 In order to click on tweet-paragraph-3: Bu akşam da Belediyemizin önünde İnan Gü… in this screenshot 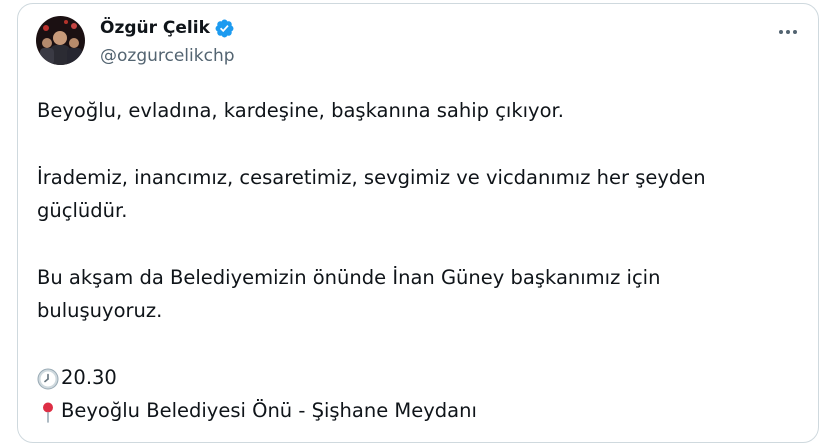, I will do `click(349, 294)`.